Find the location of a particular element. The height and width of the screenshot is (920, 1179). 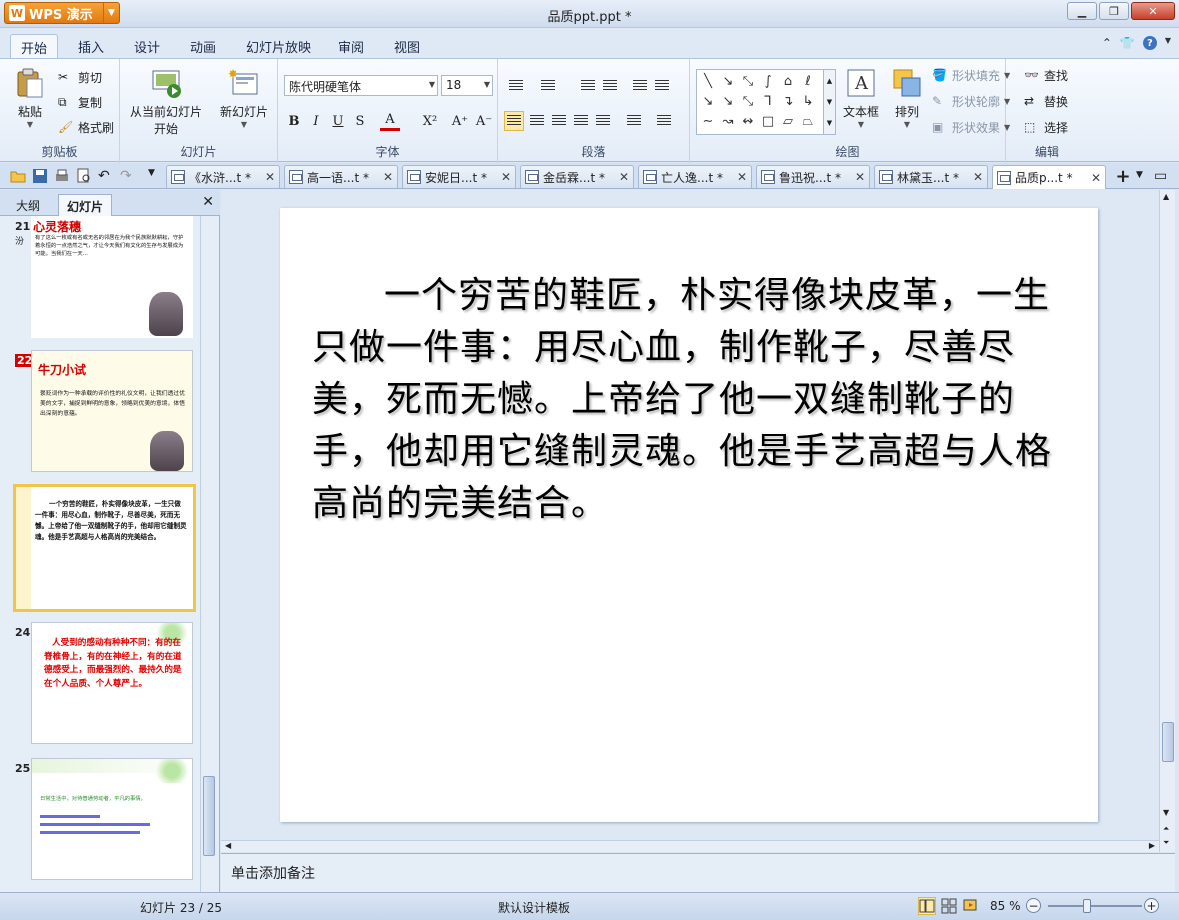

align-text-button is located at coordinates (662, 86).